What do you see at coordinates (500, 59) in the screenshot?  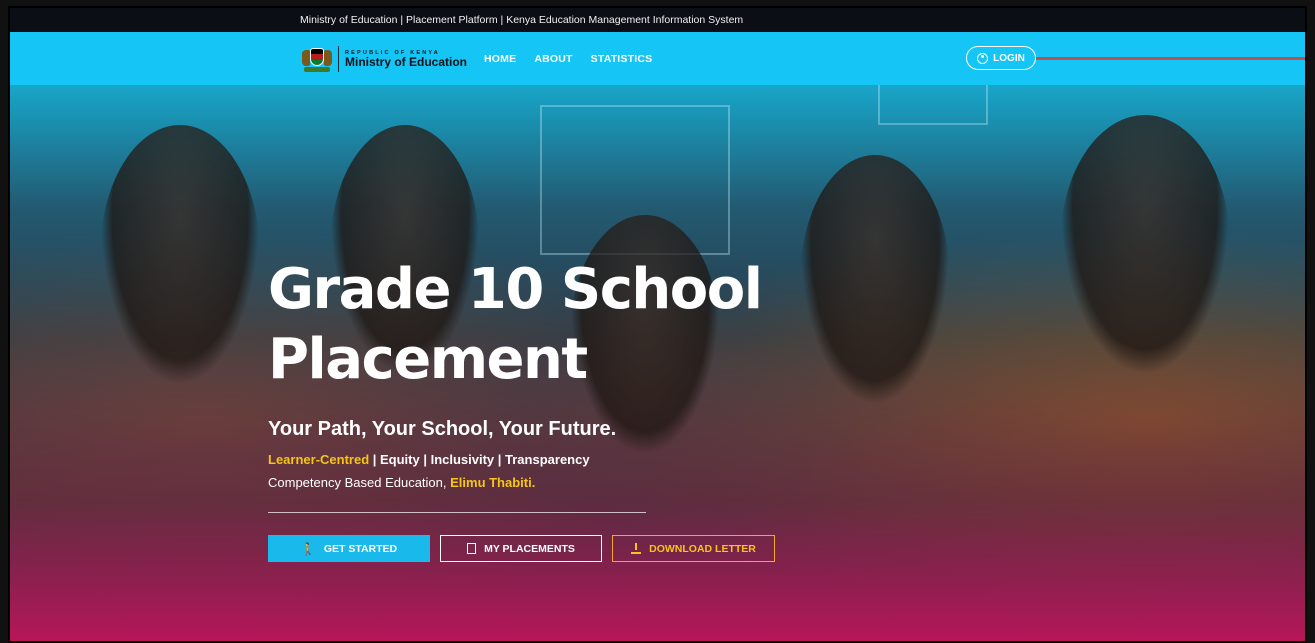 I see `nav-home-link: HOME` at bounding box center [500, 59].